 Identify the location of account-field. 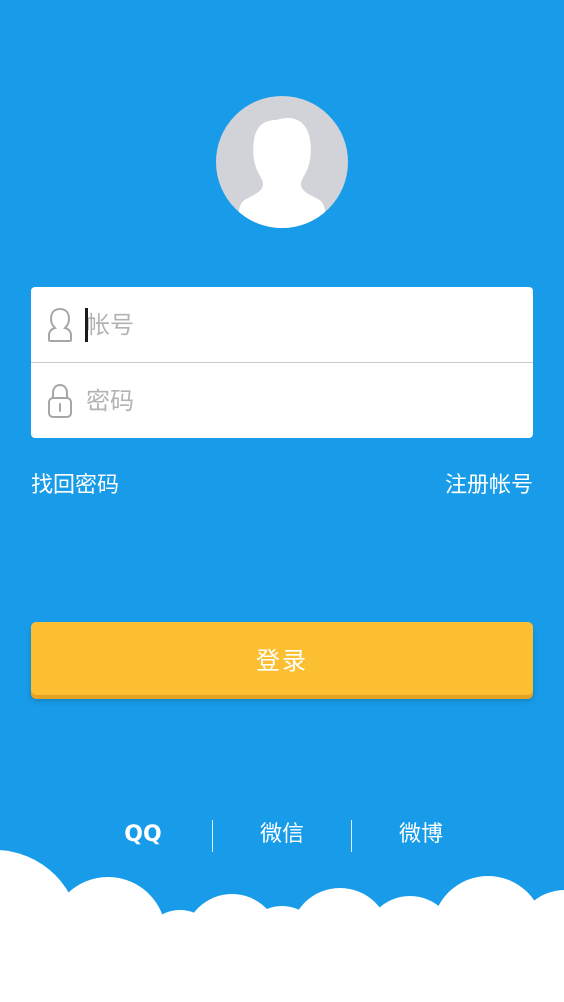
(282, 324).